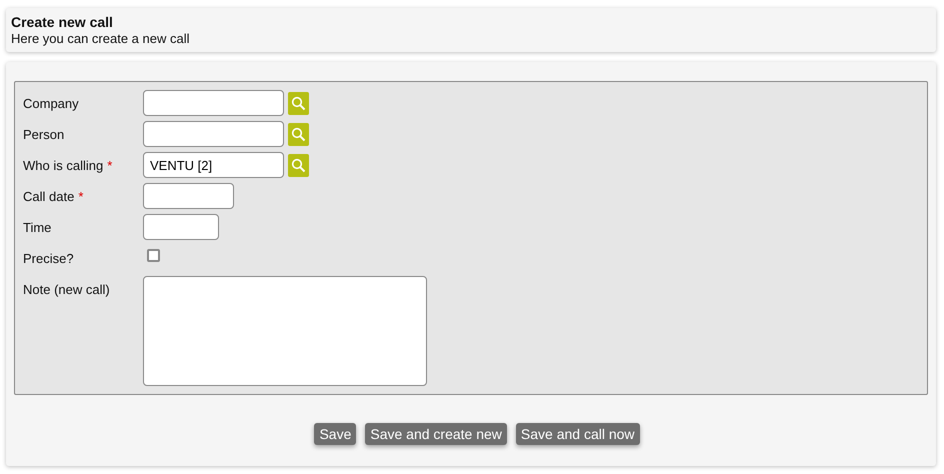 Image resolution: width=944 pixels, height=474 pixels. Describe the element at coordinates (63, 165) in the screenshot. I see `field-label: Who is calling` at that location.